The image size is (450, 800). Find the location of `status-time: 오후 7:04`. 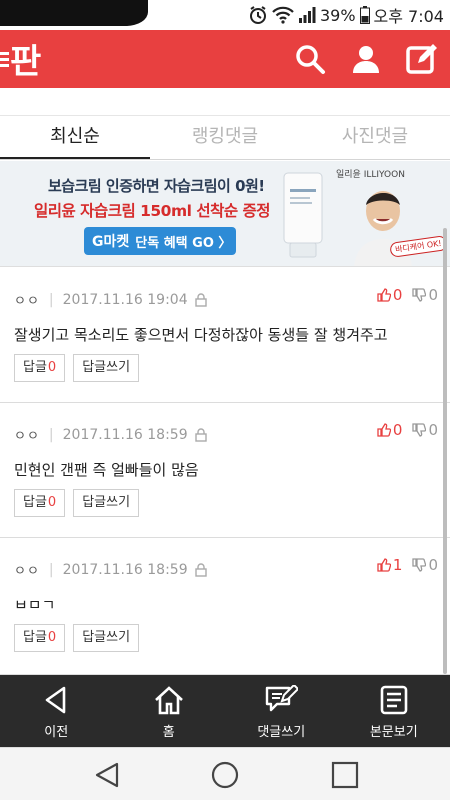

status-time: 오후 7:04 is located at coordinates (408, 16).